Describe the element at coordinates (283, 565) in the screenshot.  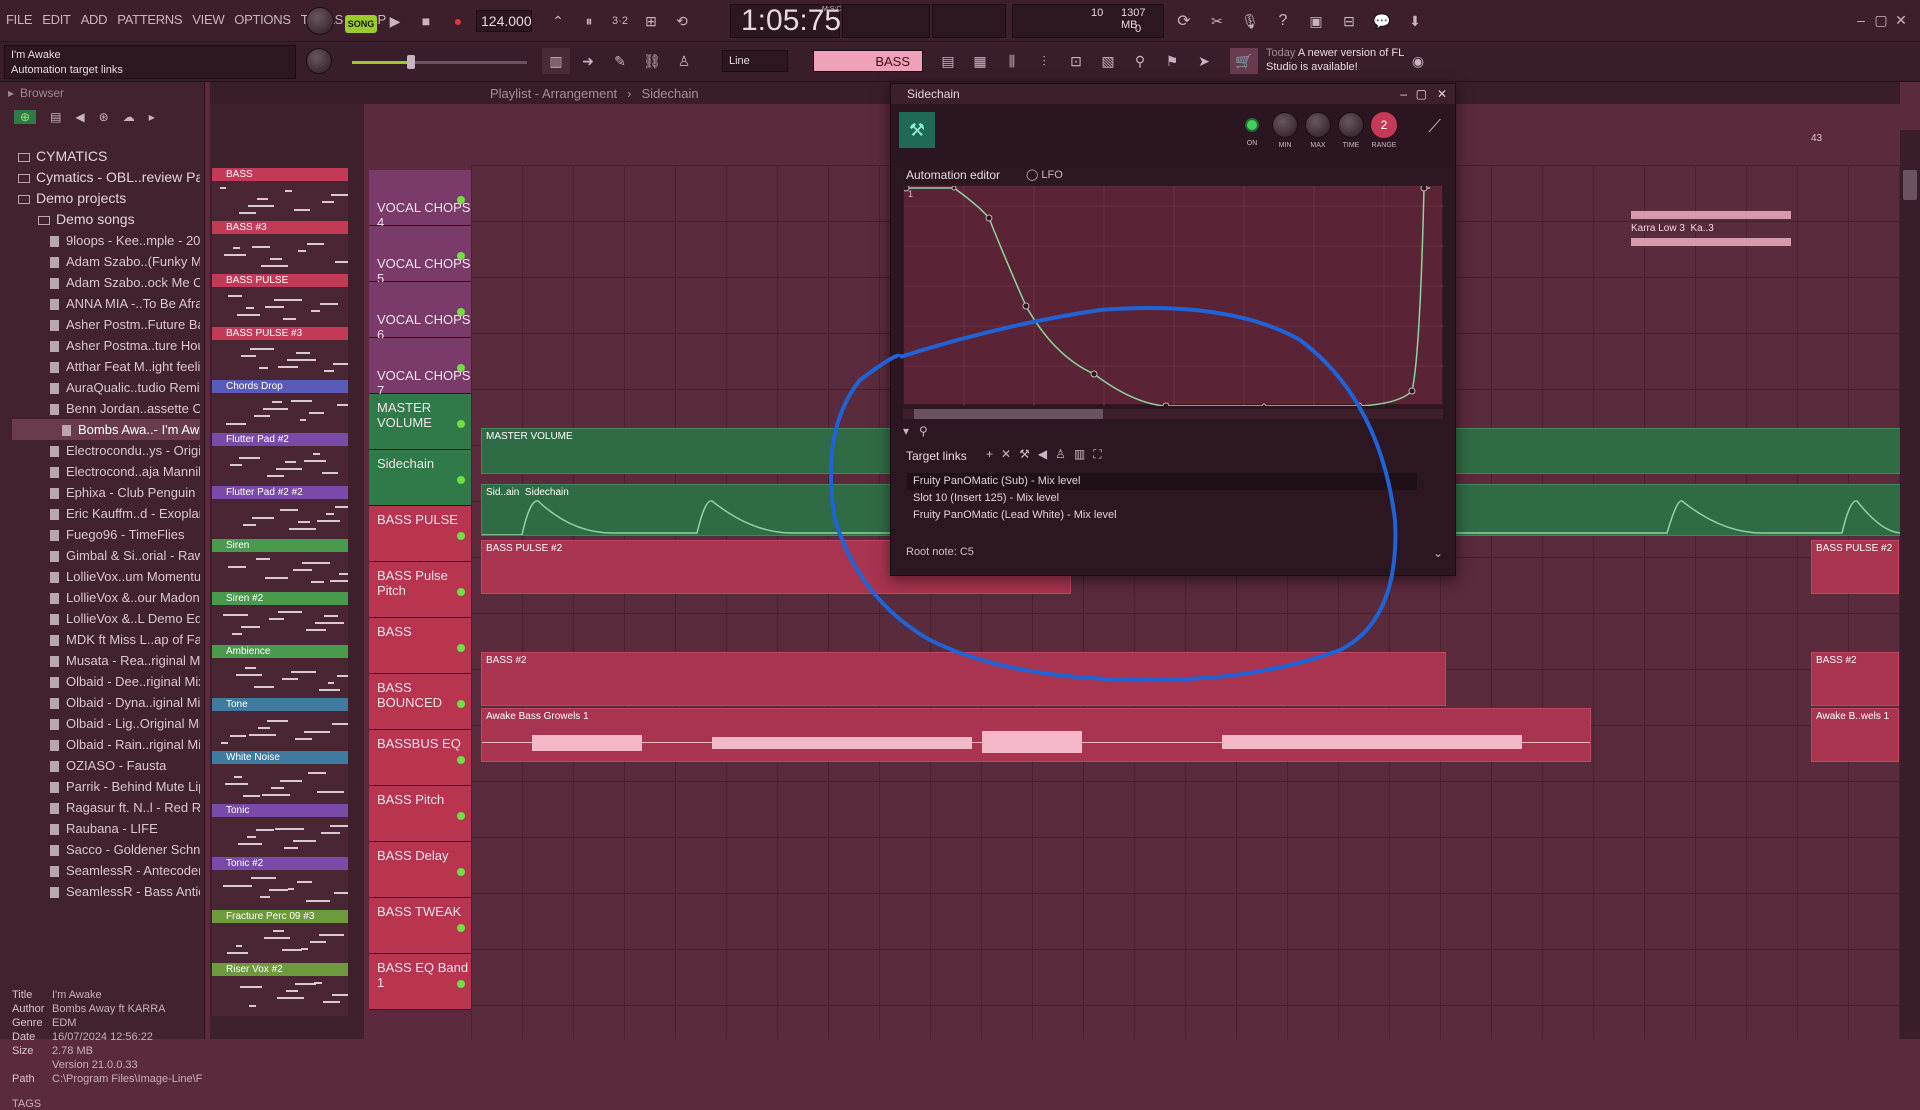
I see `pattern-item: Siren` at that location.